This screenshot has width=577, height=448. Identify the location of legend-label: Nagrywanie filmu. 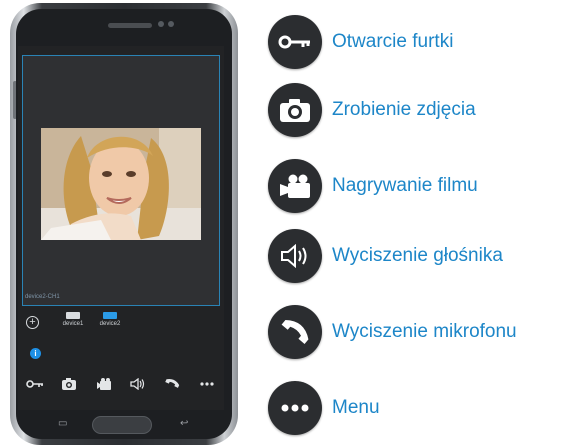
(405, 185).